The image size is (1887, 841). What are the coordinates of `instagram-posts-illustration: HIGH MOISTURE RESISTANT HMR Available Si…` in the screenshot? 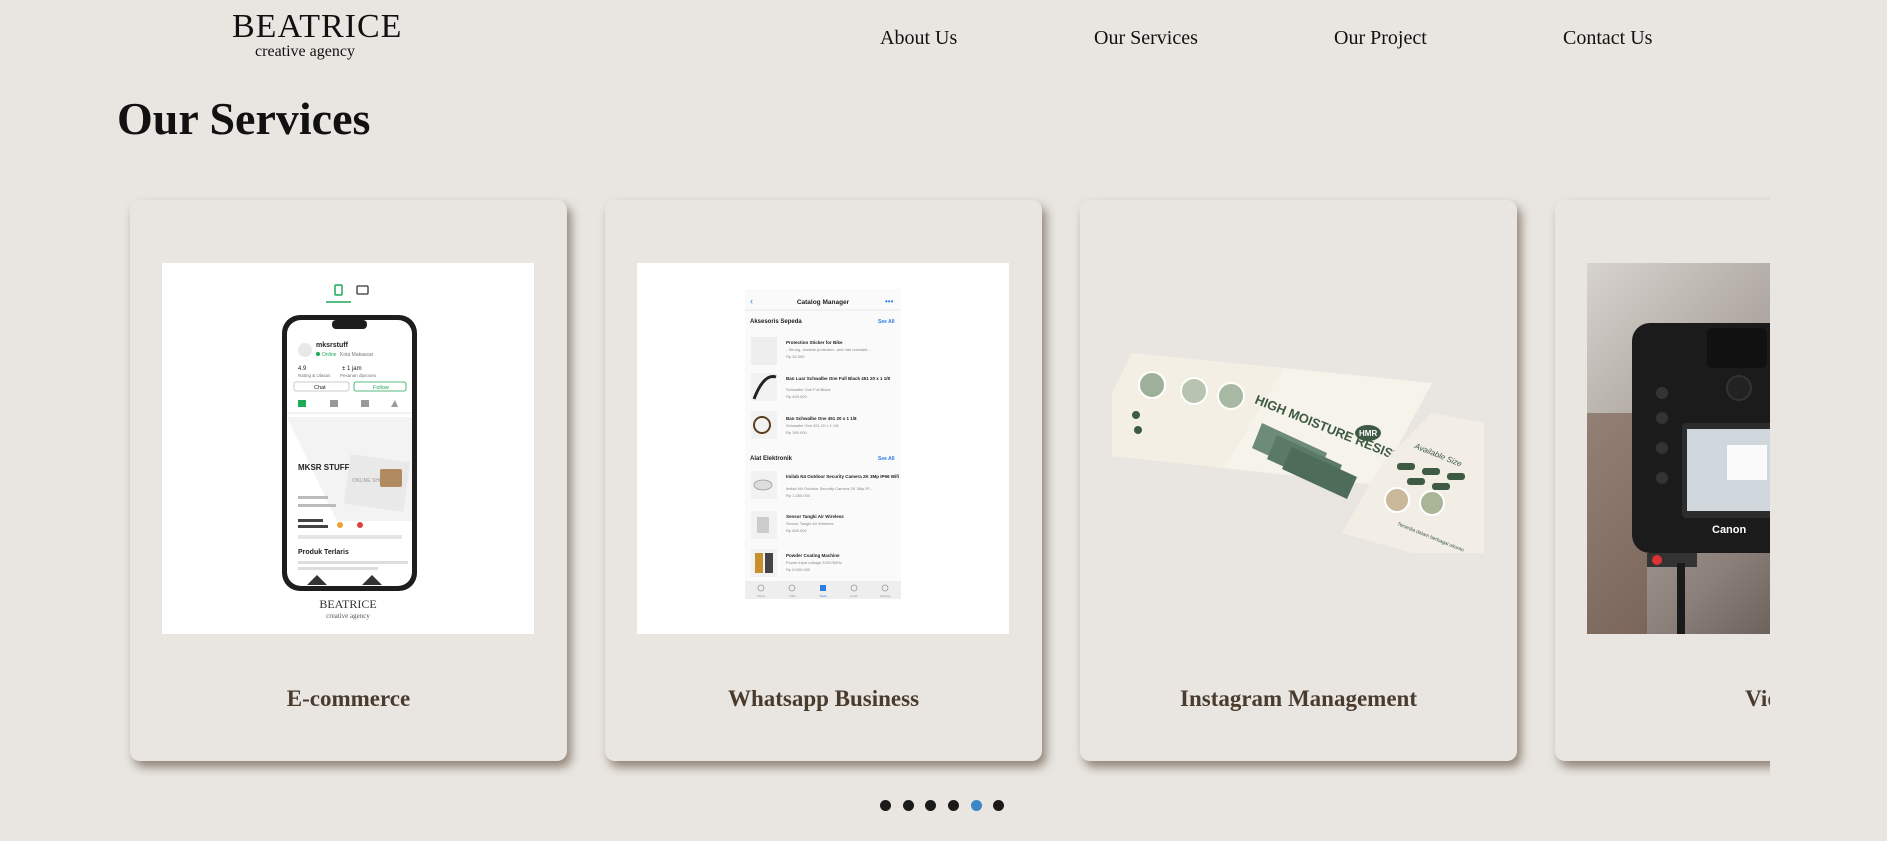 It's located at (1298, 448).